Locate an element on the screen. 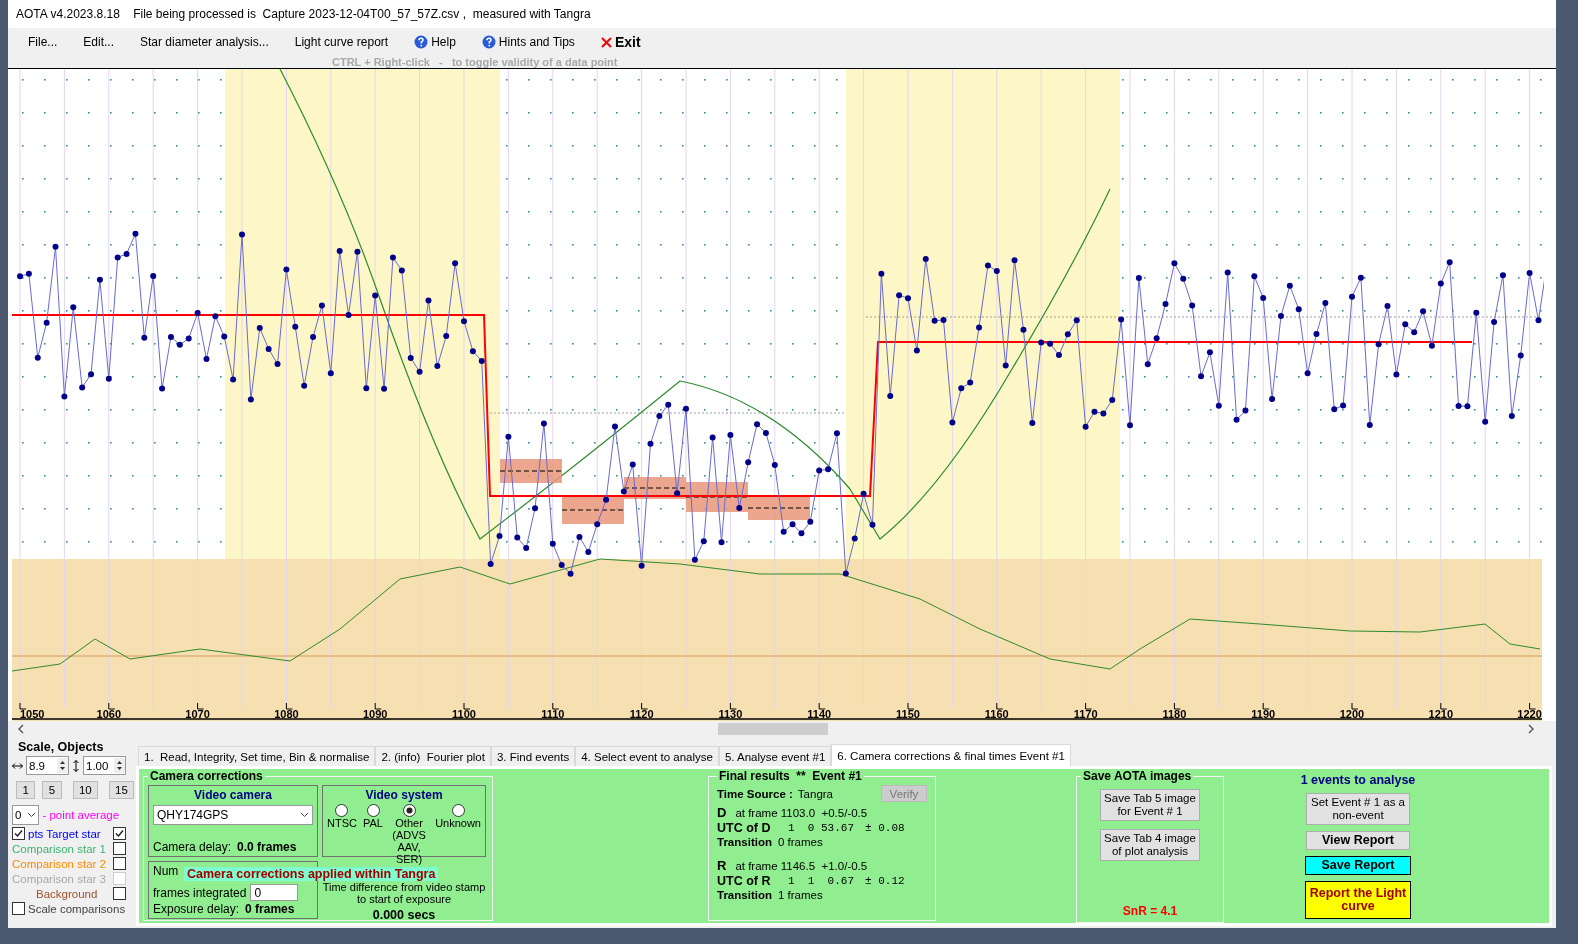  group-title: Final results ** Event #1 is located at coordinates (790, 776).